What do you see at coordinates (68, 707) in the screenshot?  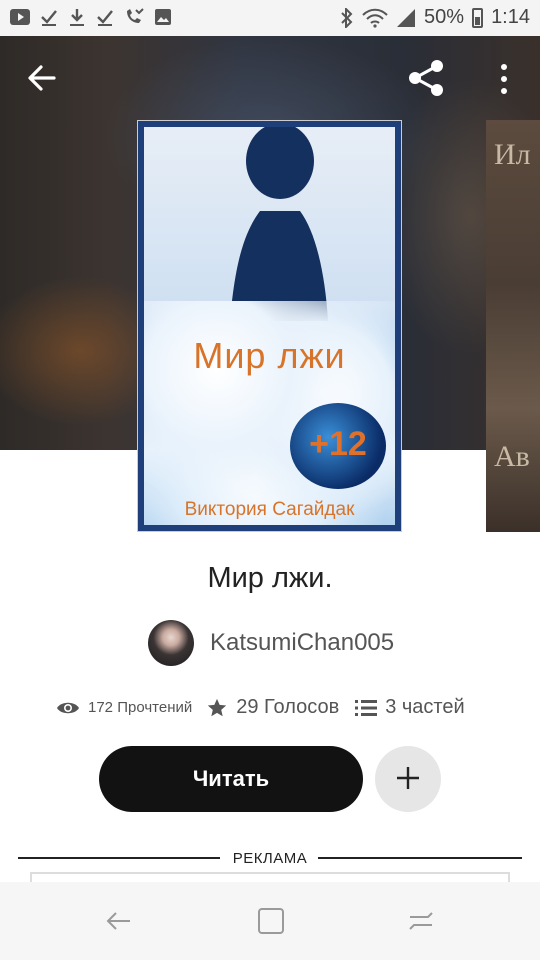 I see `eye-icon` at bounding box center [68, 707].